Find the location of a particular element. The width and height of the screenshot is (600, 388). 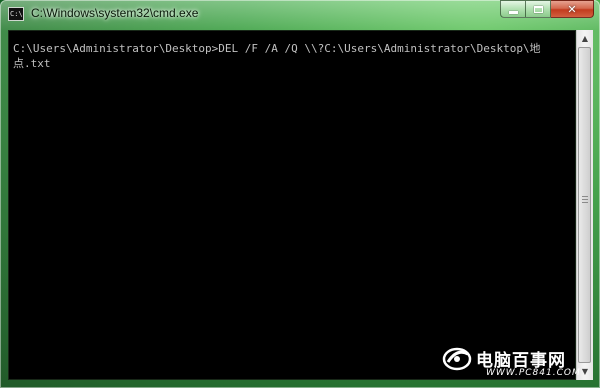

close-icon: ✕ is located at coordinates (572, 9).